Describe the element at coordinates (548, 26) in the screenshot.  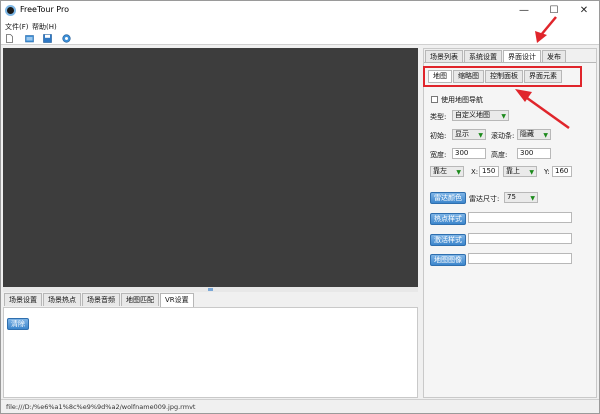
I see `annotation-arrow-top` at that location.